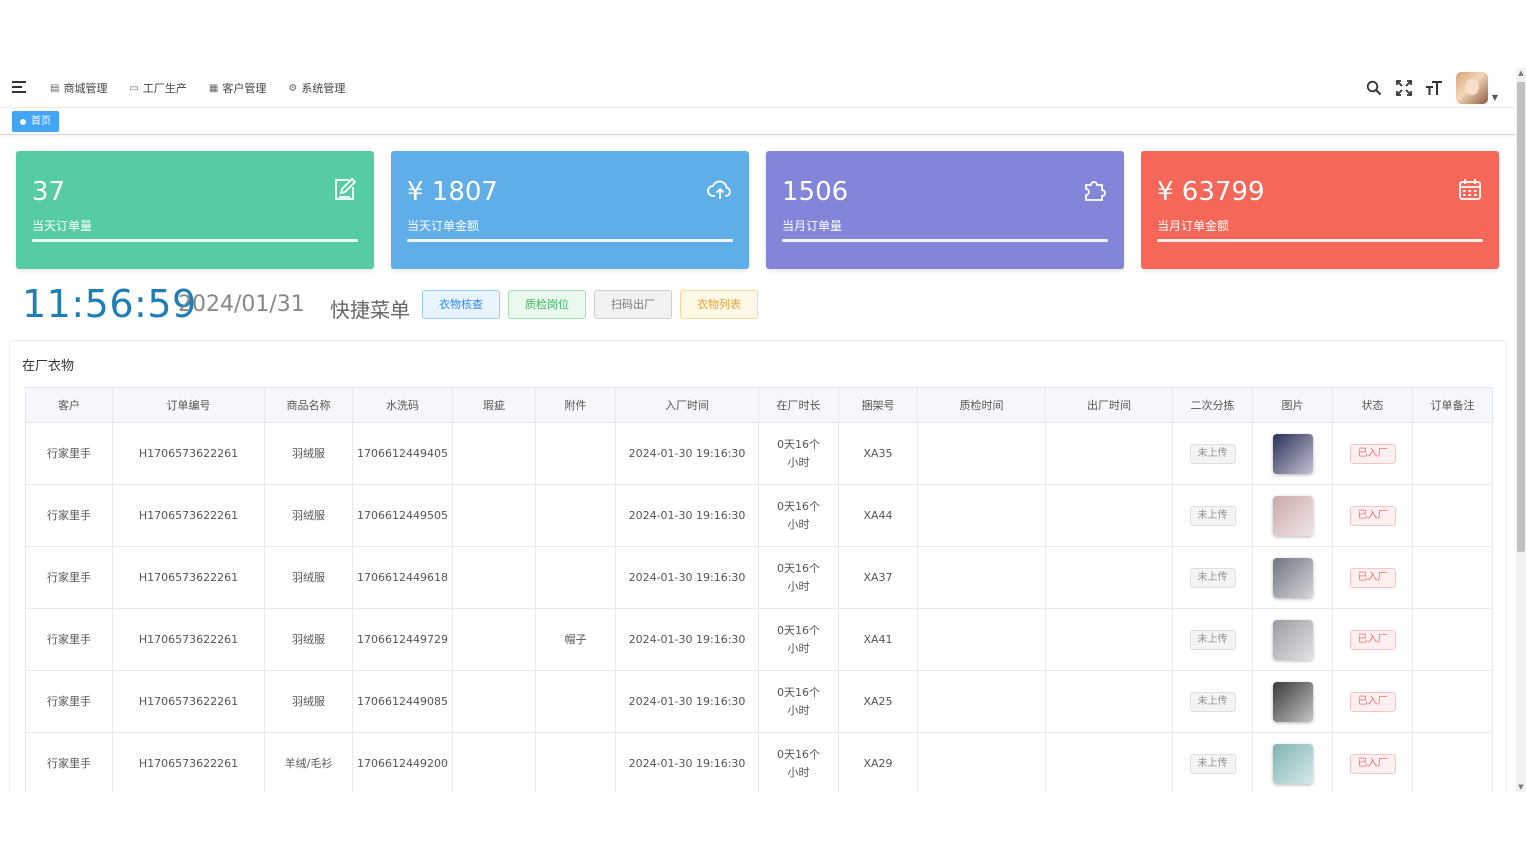  What do you see at coordinates (188, 405) in the screenshot?
I see `column-header: 订单编号` at bounding box center [188, 405].